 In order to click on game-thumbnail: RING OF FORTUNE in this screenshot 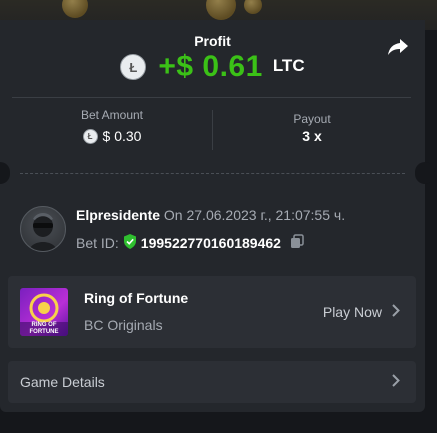, I will do `click(44, 312)`.